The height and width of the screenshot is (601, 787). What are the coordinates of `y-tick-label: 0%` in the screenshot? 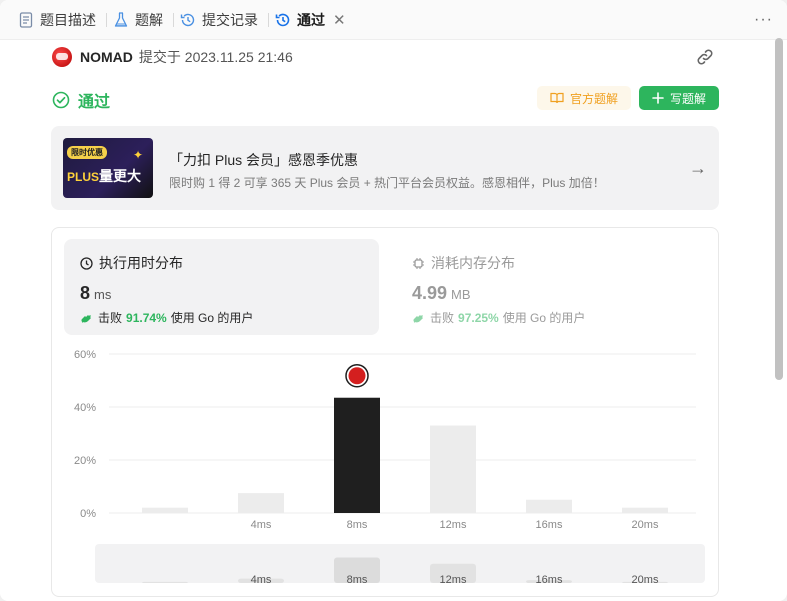 It's located at (88, 514).